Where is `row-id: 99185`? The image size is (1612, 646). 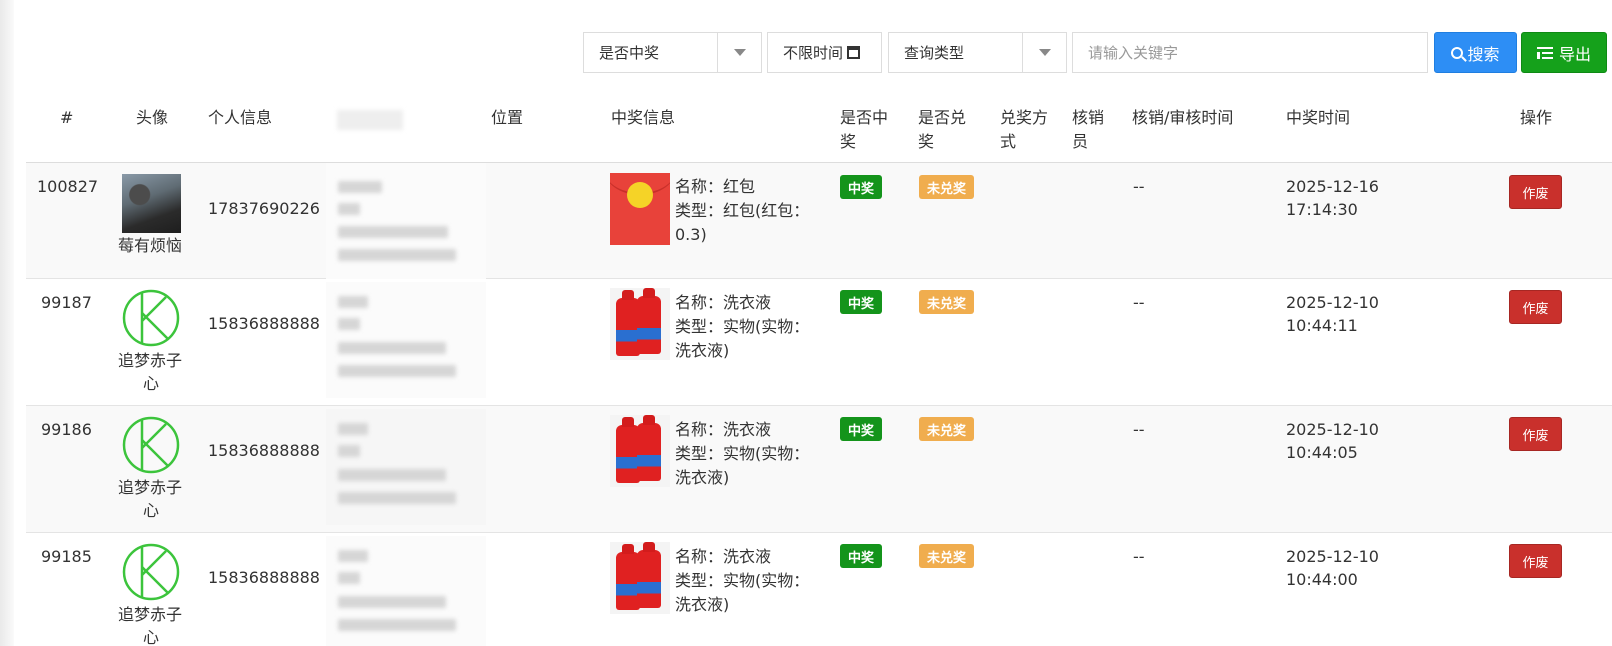 row-id: 99185 is located at coordinates (66, 556).